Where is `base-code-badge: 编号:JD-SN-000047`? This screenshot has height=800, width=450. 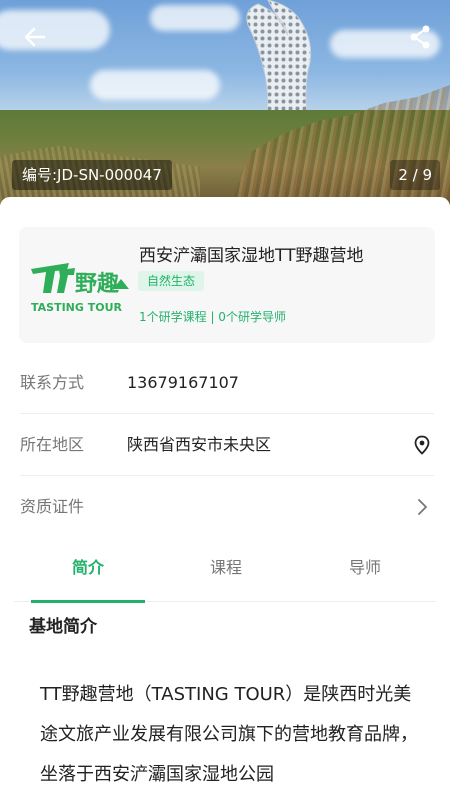
base-code-badge: 编号:JD-SN-000047 is located at coordinates (92, 175).